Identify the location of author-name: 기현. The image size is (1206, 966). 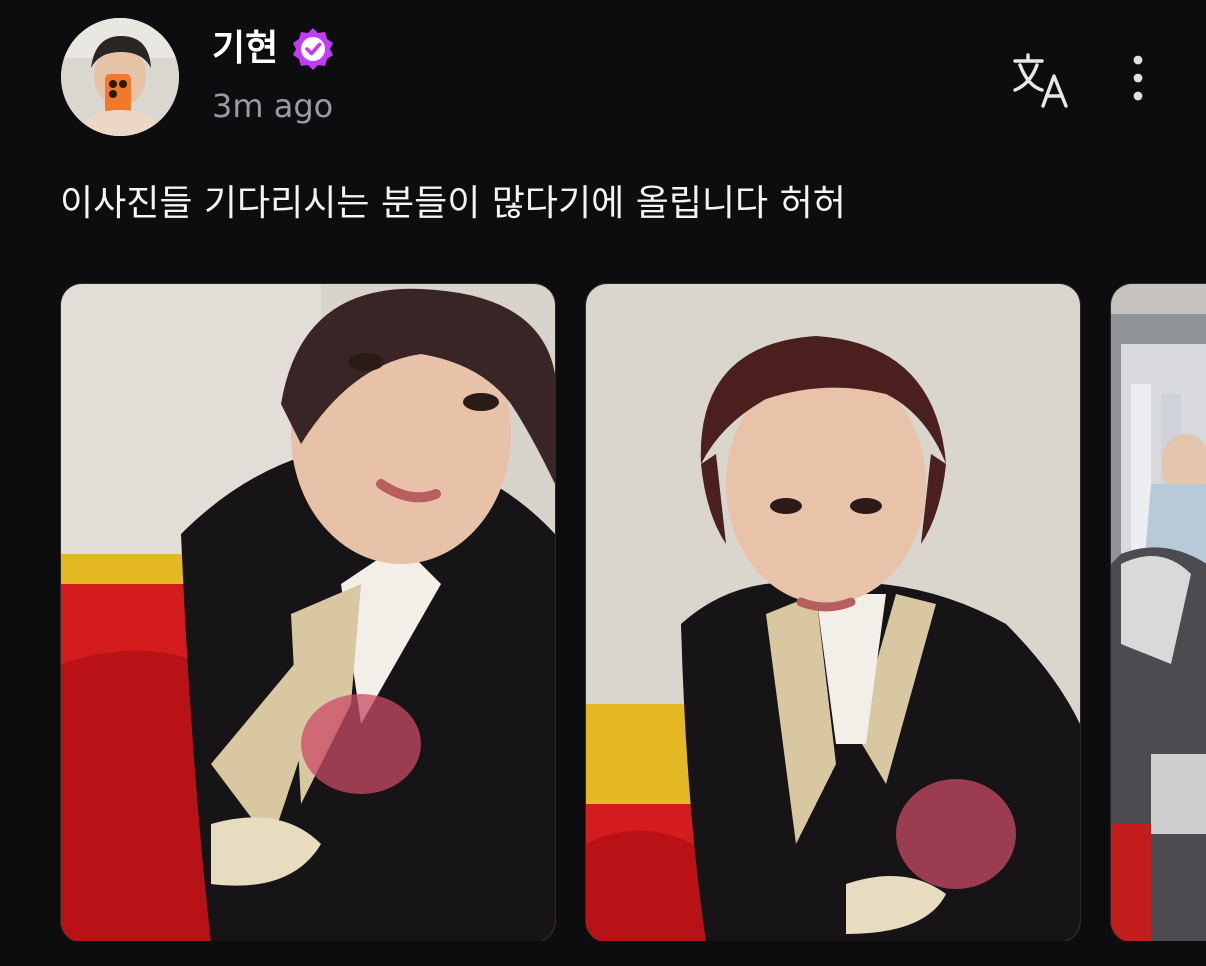
(245, 49).